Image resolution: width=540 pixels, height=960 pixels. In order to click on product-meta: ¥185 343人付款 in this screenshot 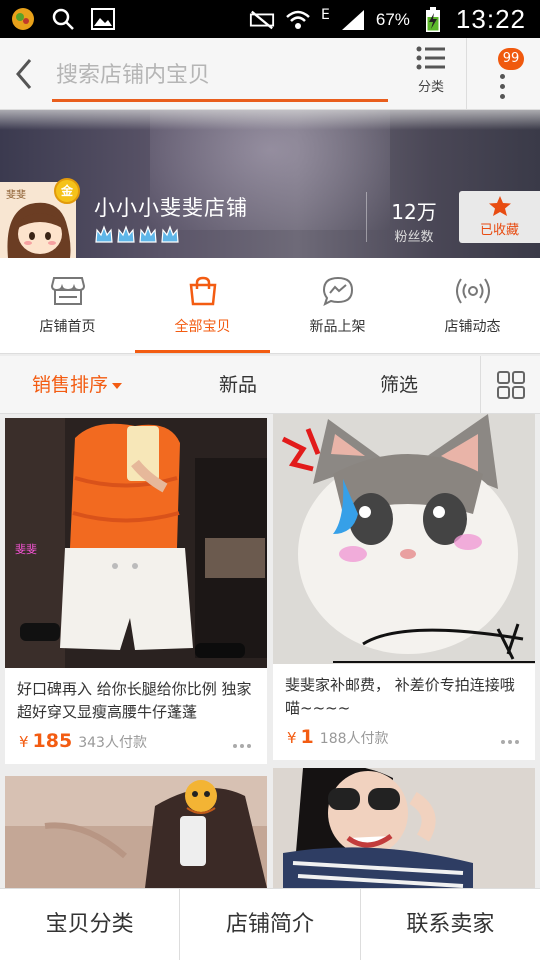, I will do `click(136, 747)`.